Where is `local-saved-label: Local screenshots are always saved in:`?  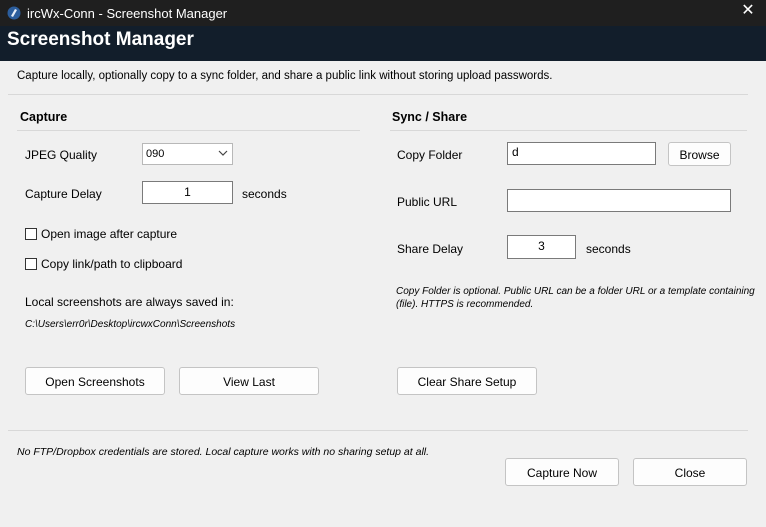
local-saved-label: Local screenshots are always saved in: is located at coordinates (129, 302).